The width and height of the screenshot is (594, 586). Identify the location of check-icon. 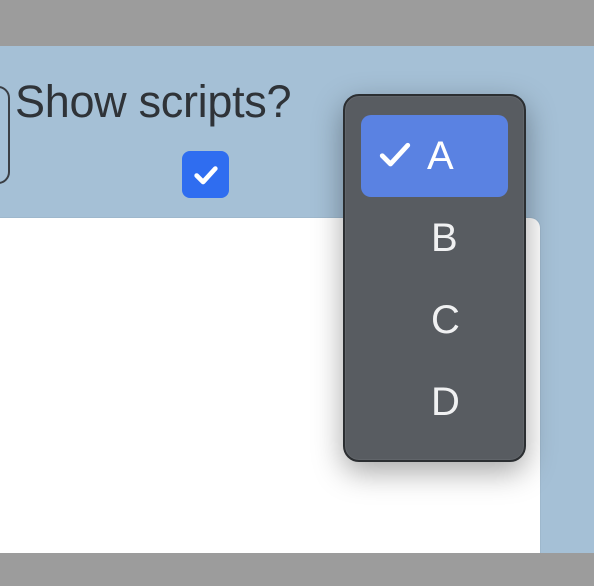
(205, 174).